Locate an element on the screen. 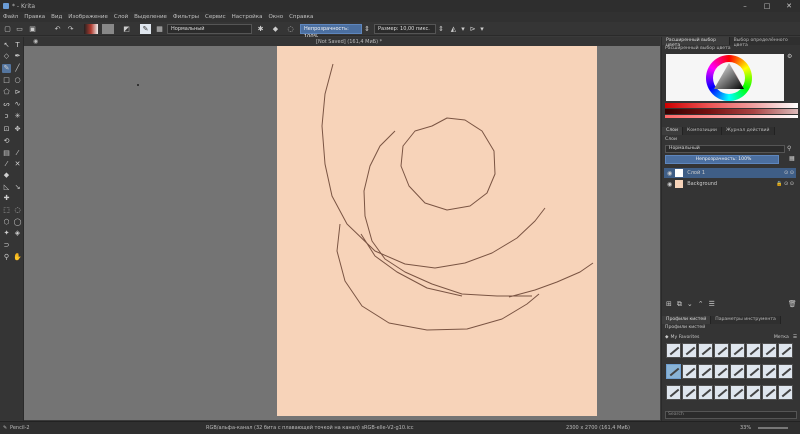 This screenshot has width=800, height=434. pan-tool-icon: ✋ is located at coordinates (17, 257).